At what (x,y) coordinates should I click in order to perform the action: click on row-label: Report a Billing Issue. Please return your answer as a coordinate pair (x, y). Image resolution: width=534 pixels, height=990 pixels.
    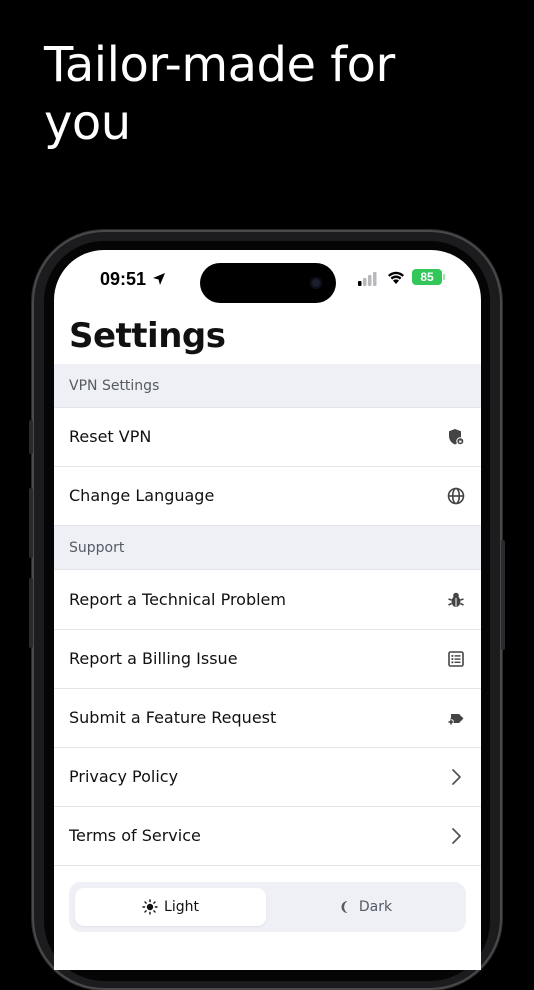
    Looking at the image, I should click on (153, 658).